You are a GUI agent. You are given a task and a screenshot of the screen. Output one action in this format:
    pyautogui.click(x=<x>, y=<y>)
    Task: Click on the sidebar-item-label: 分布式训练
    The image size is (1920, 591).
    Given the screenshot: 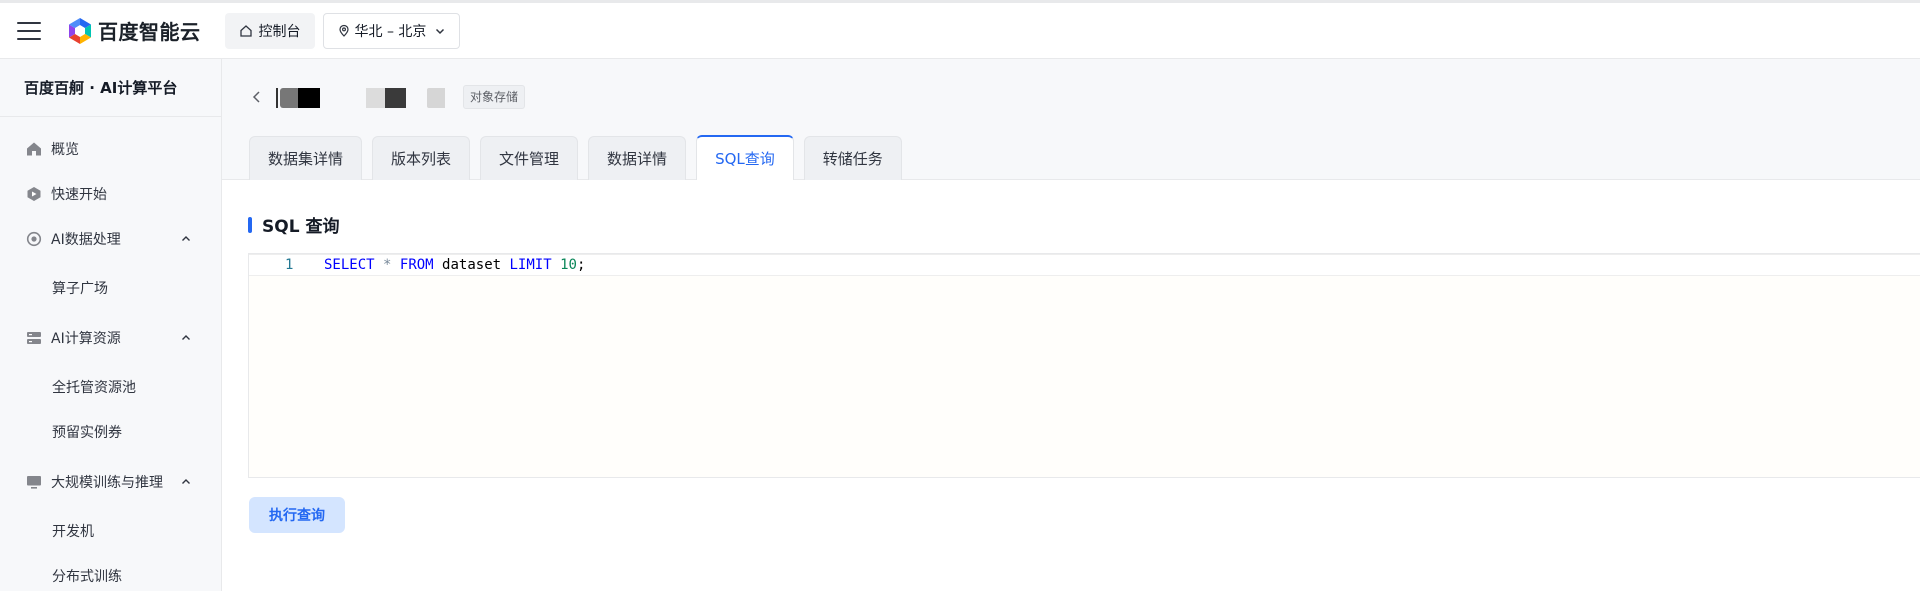 What is the action you would take?
    pyautogui.click(x=87, y=577)
    